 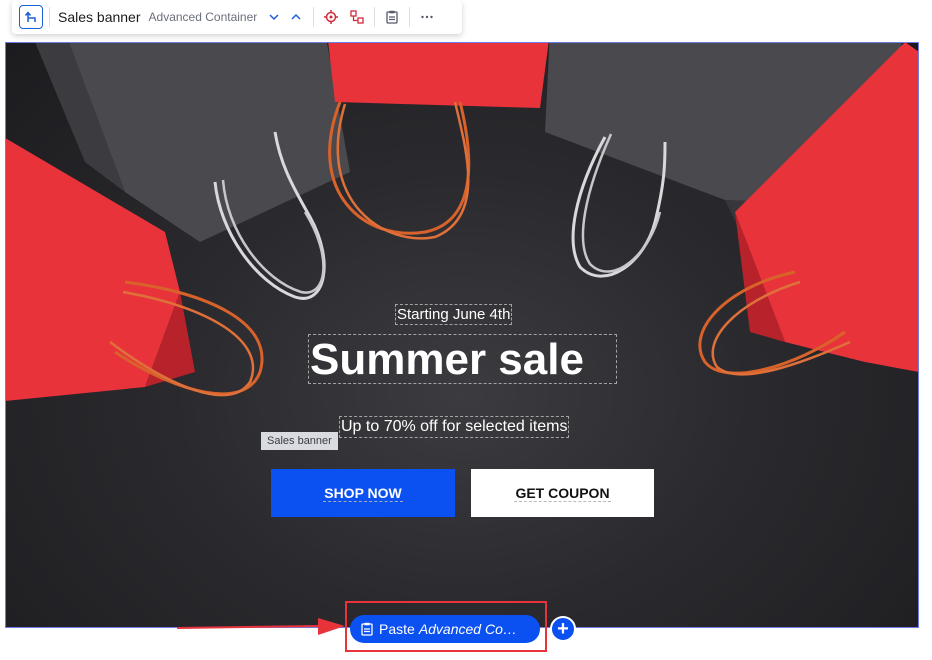 What do you see at coordinates (203, 17) in the screenshot?
I see `toolbar-element-type: Advanced Container` at bounding box center [203, 17].